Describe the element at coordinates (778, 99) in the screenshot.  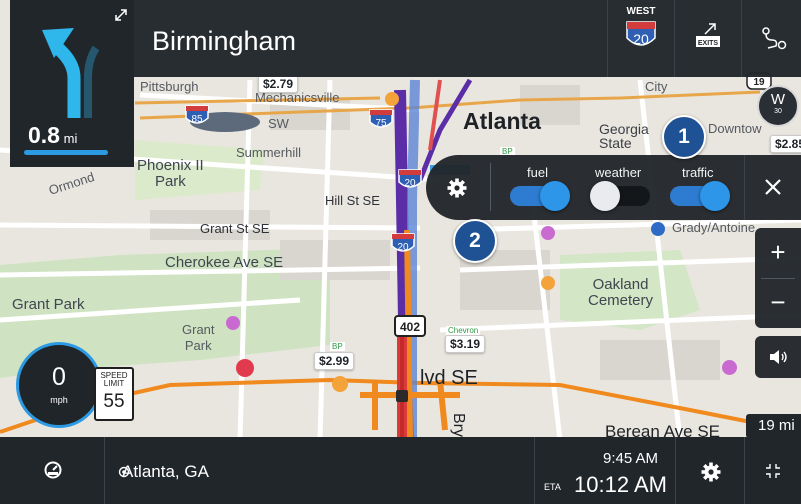
I see `compass-heading: W` at that location.